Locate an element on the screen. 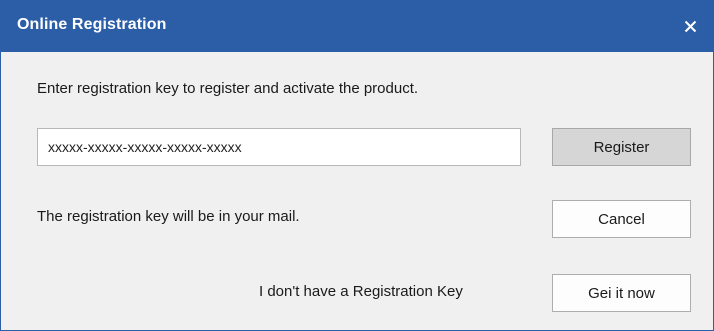 The width and height of the screenshot is (714, 331). register-button: Register is located at coordinates (621, 147).